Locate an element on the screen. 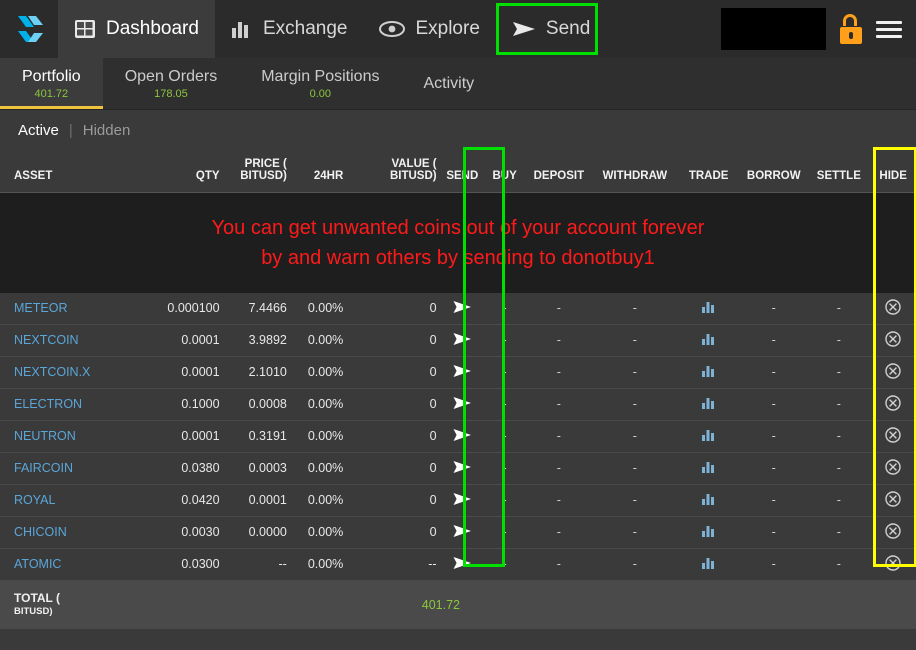 This screenshot has width=916, height=650. table-row: NEXTCOIN 0.0001 3.9892 0.00% 0- - - - - is located at coordinates (458, 340).